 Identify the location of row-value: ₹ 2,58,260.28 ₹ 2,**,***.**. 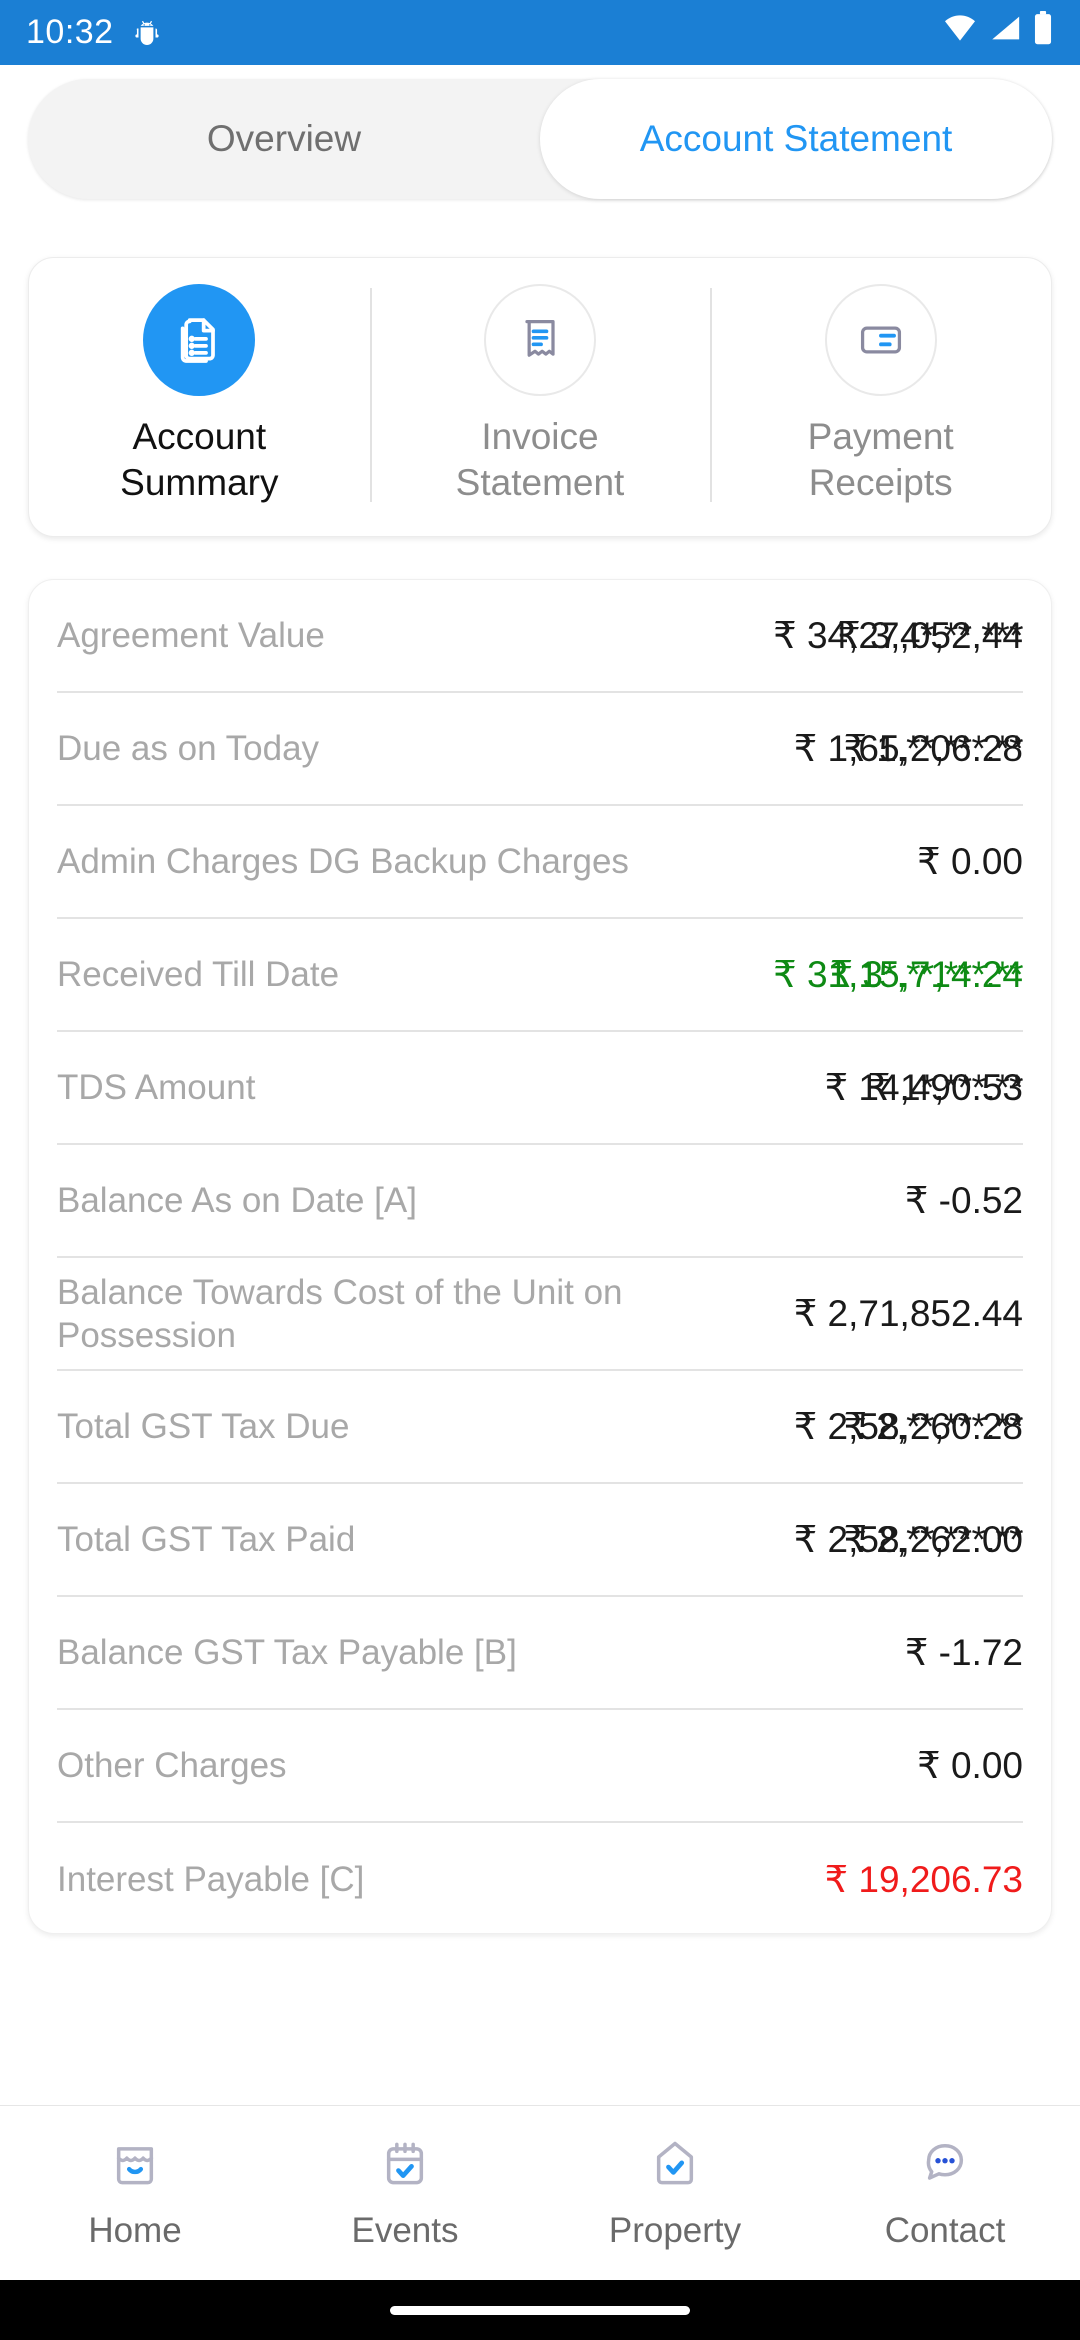
(909, 1426).